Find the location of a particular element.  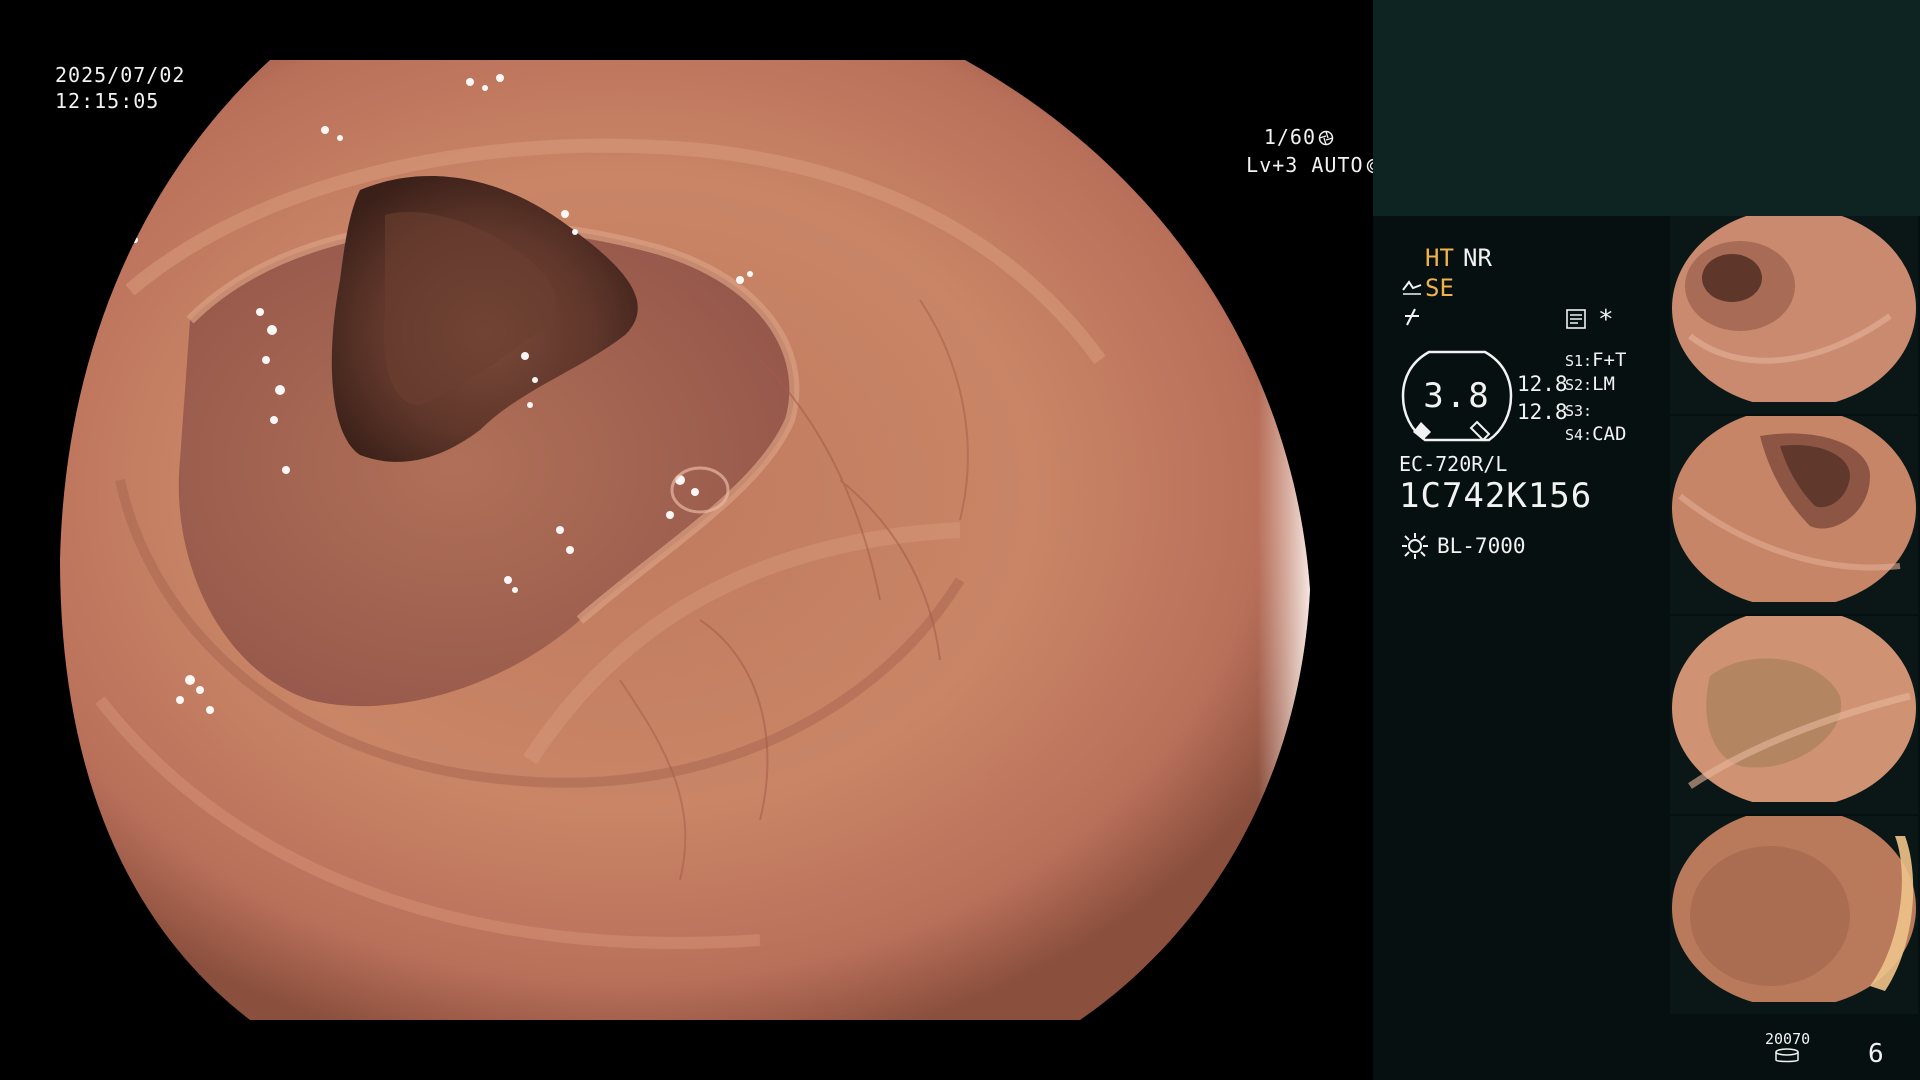

switch-key: S4: is located at coordinates (1579, 435).